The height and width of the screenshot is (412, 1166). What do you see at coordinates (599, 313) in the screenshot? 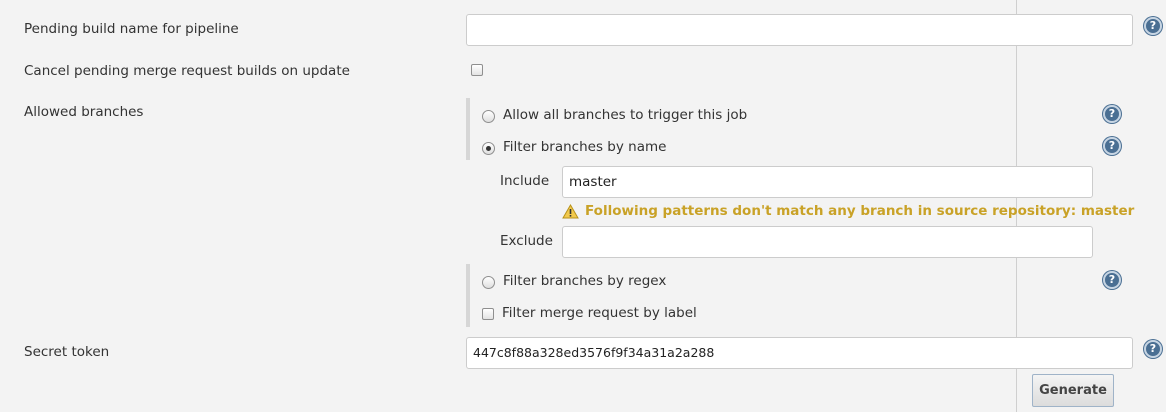
I see `filter-by-label-text: Filter merge request by label` at bounding box center [599, 313].